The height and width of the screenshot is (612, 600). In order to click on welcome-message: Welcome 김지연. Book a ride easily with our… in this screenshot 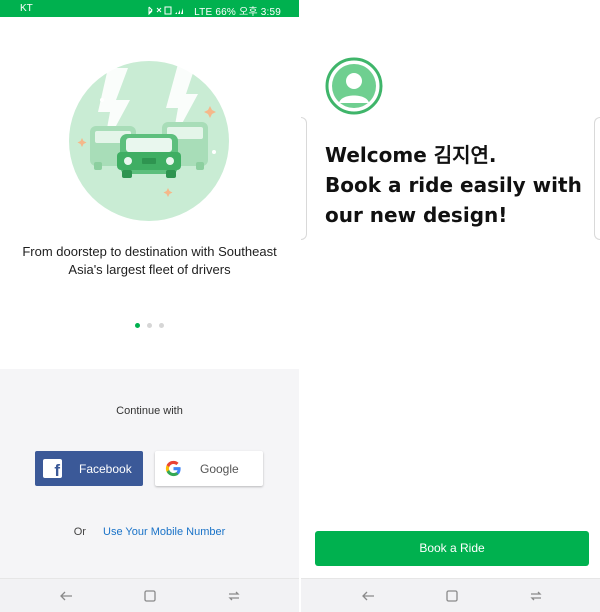, I will do `click(460, 185)`.